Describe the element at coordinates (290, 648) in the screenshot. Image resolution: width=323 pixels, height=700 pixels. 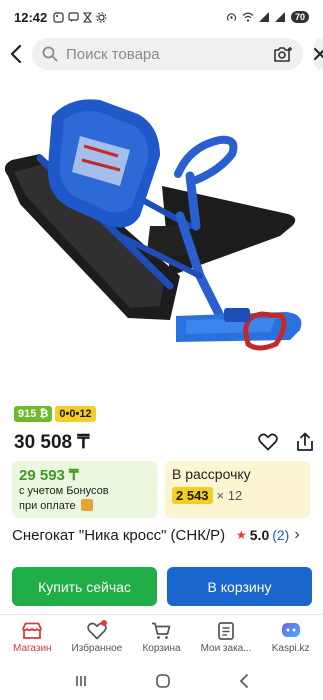
I see `nav-label-assistant: Kaspi.kz` at that location.